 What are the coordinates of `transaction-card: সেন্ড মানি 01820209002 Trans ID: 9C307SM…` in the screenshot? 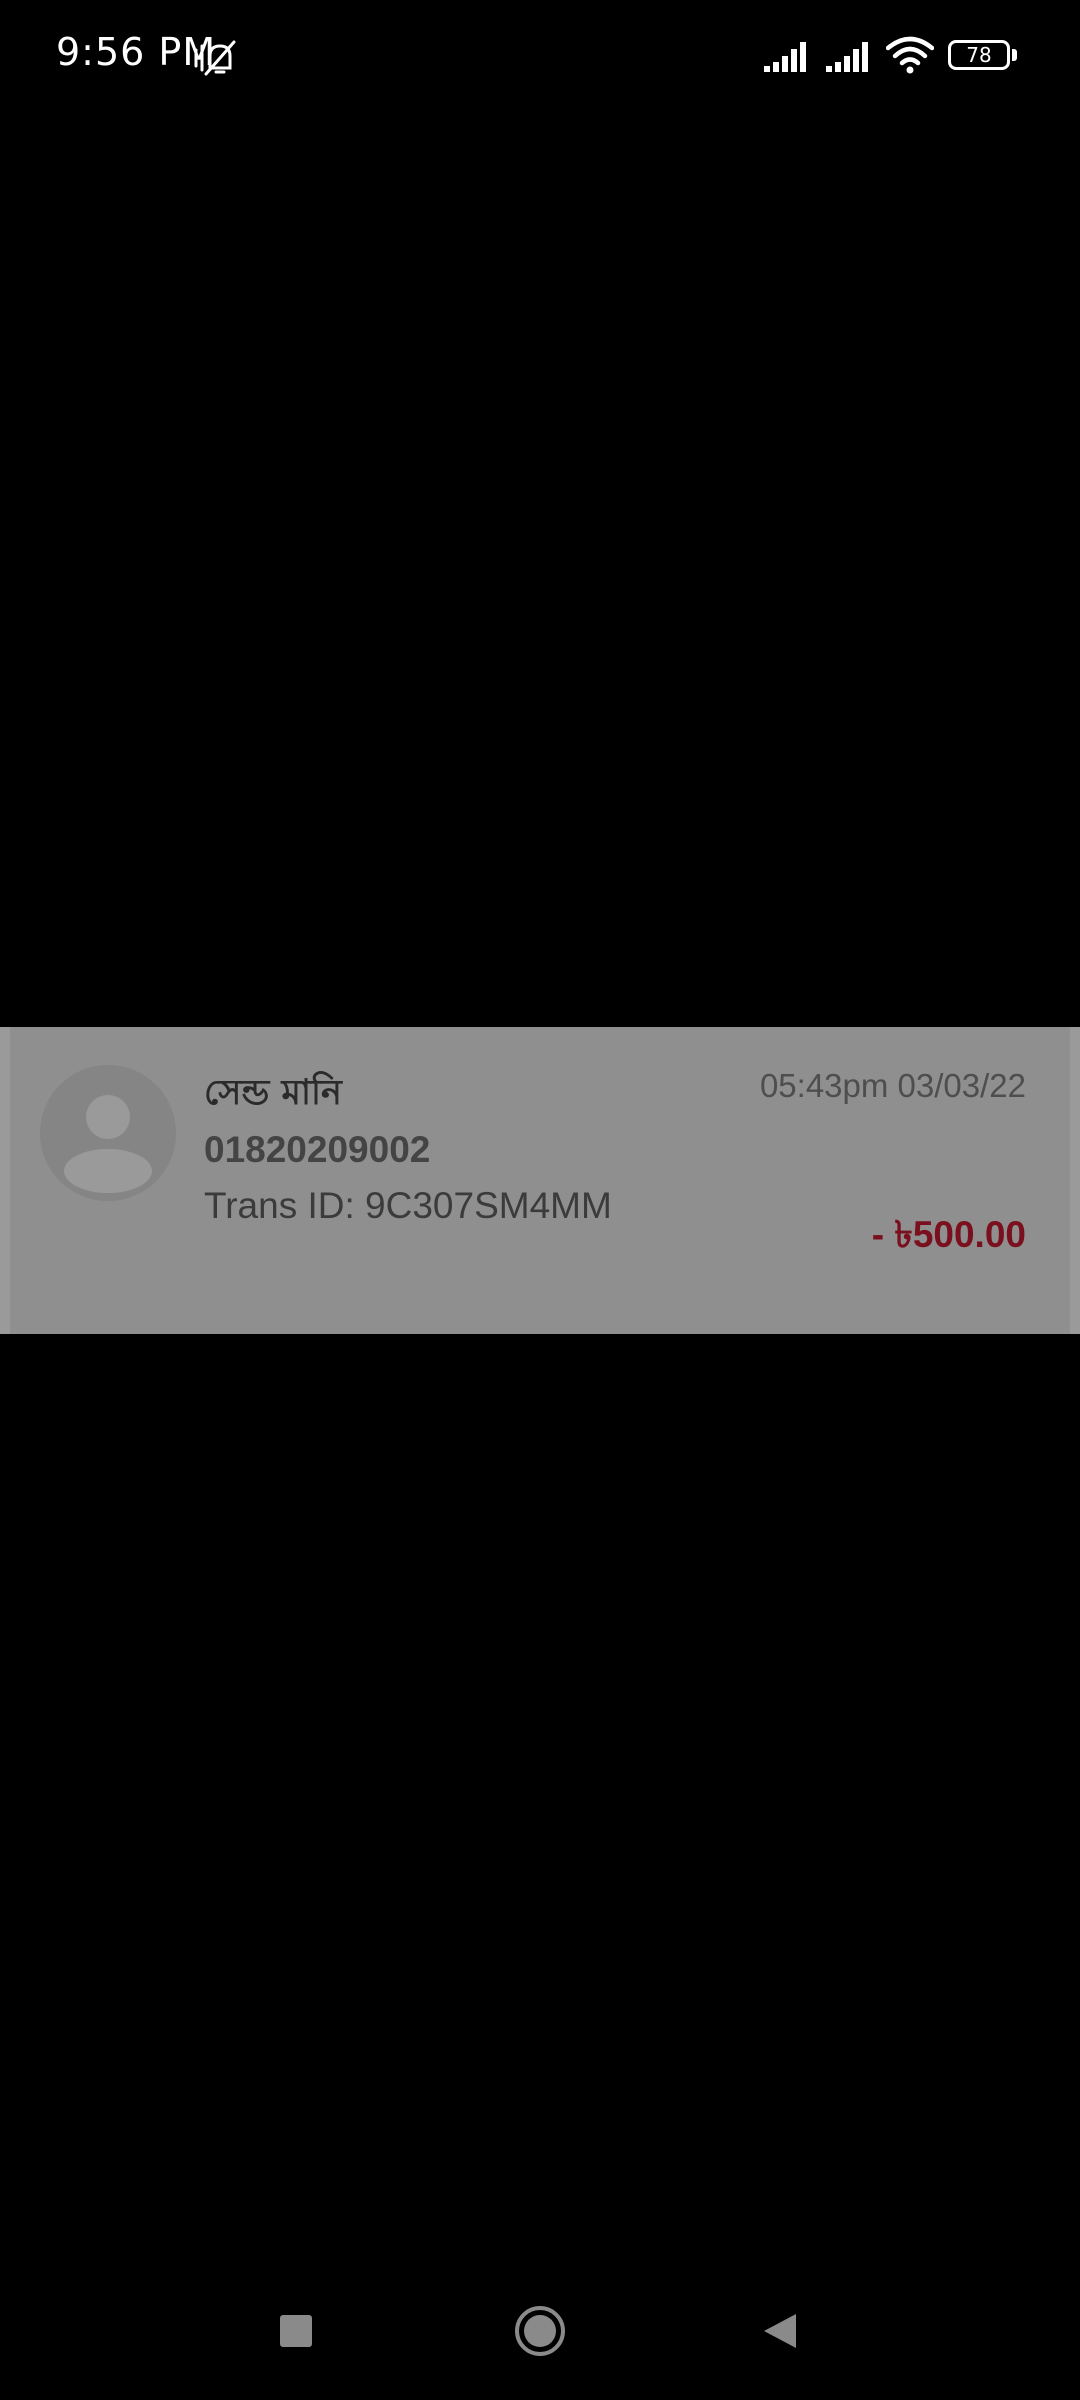 It's located at (540, 1180).